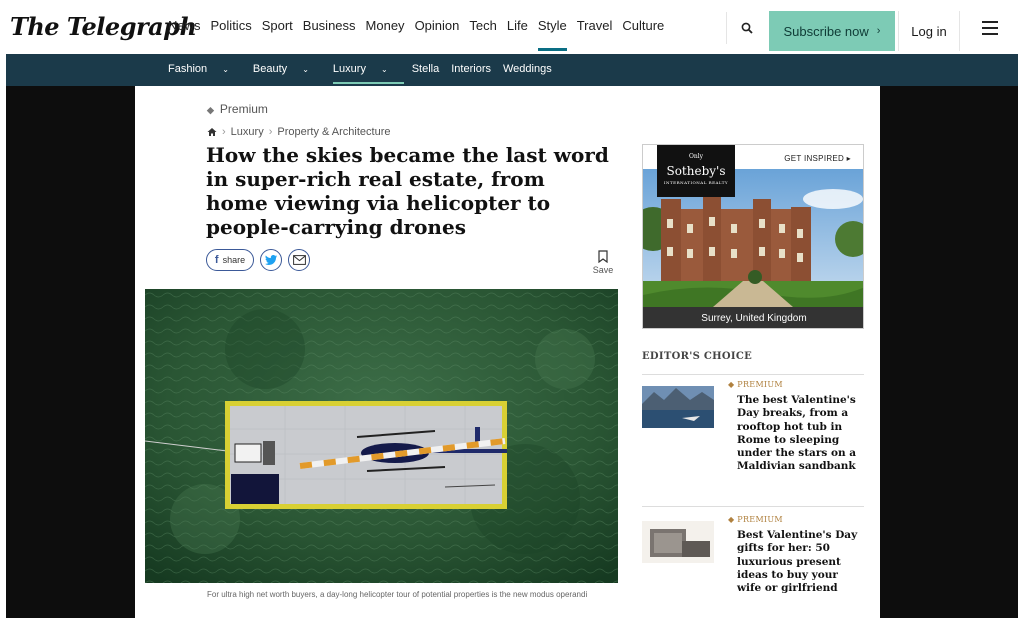 This screenshot has width=1024, height=634. Describe the element at coordinates (603, 270) in the screenshot. I see `save-label: Save` at that location.